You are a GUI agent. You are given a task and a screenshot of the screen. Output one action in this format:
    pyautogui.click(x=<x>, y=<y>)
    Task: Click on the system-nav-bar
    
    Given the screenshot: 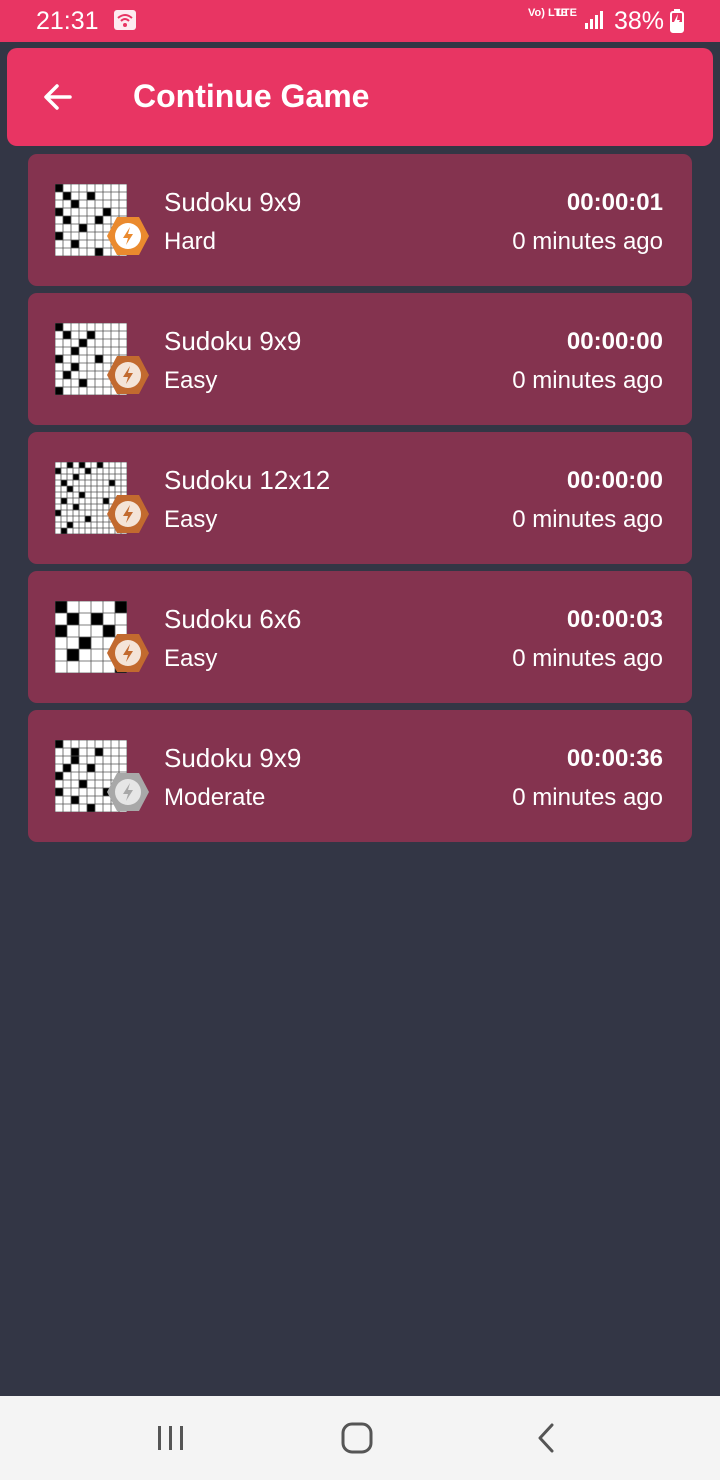 What is the action you would take?
    pyautogui.click(x=360, y=1438)
    